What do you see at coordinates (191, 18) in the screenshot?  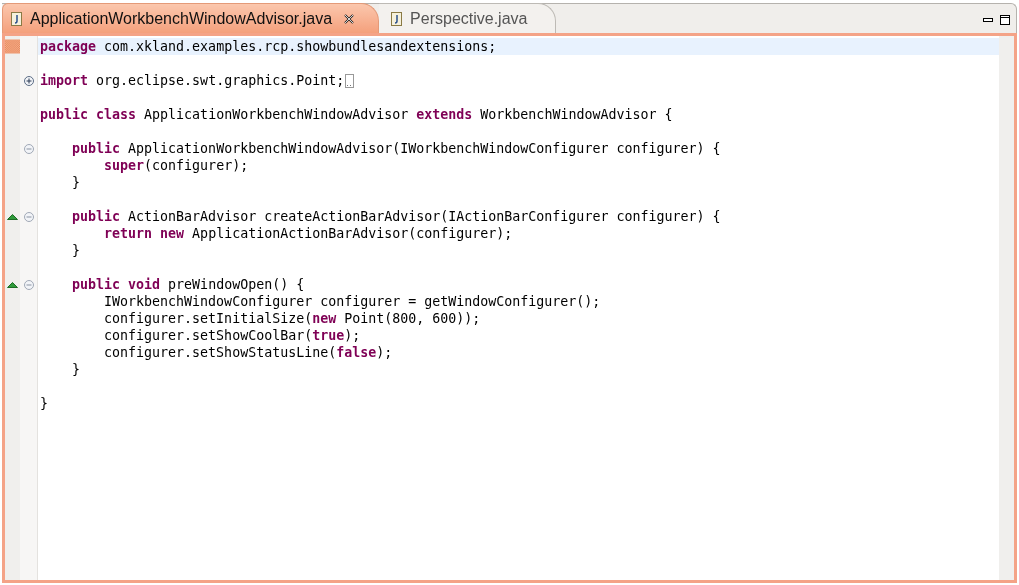 I see `editor-tab: ApplicationWorkbenchWindowAdvisor.java` at bounding box center [191, 18].